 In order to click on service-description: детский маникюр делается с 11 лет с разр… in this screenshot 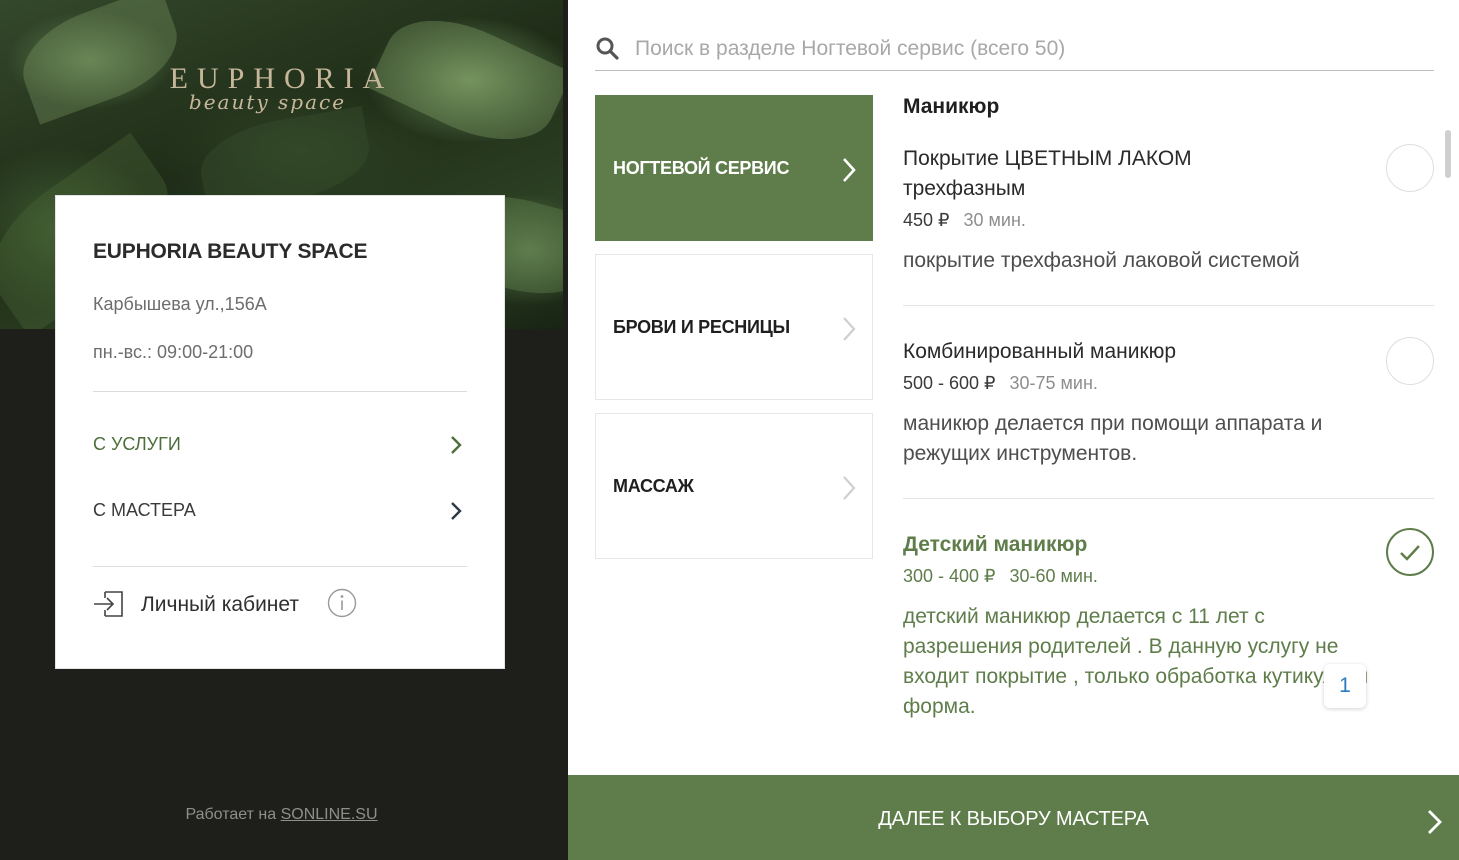, I will do `click(1136, 661)`.